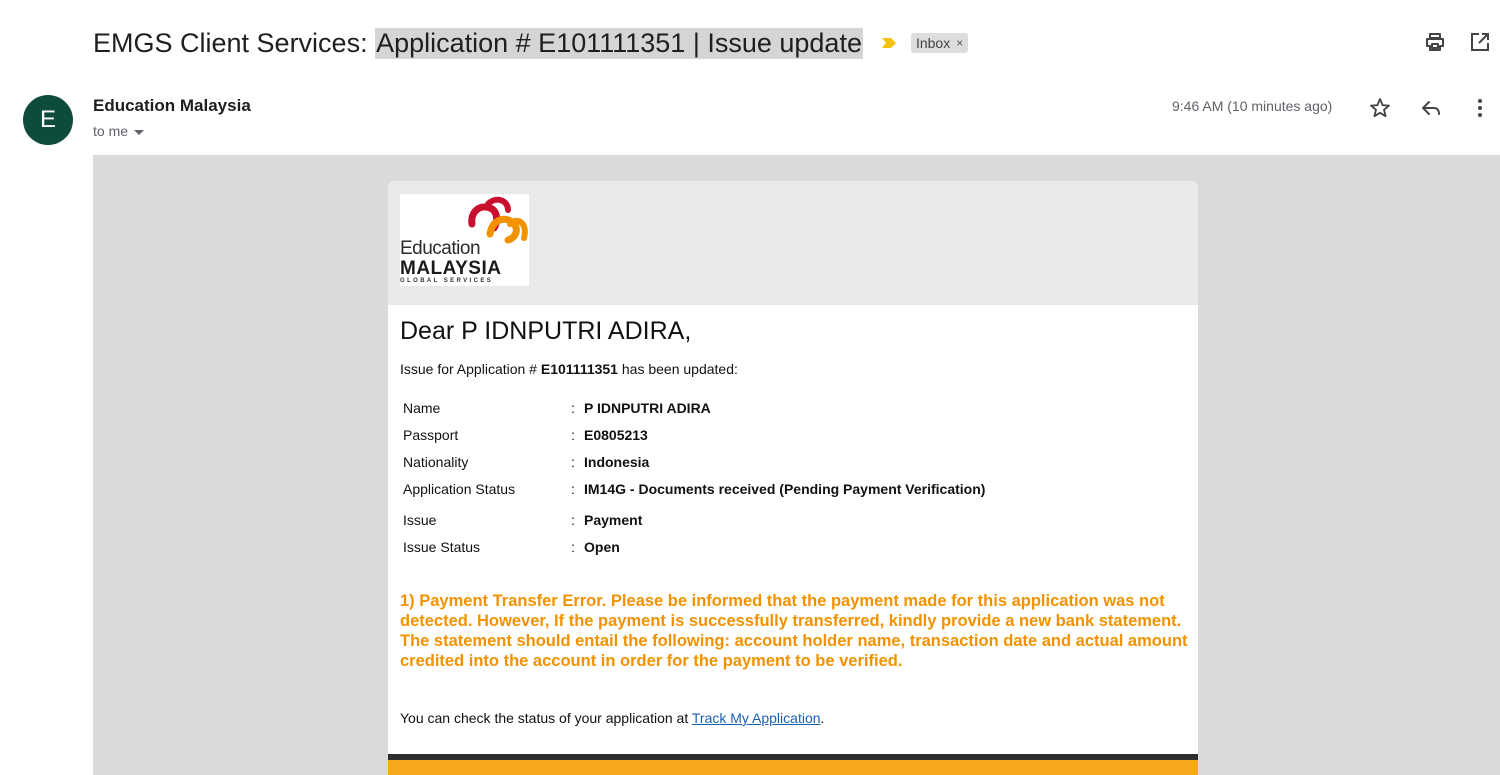 This screenshot has height=775, width=1500. I want to click on detail-value: P IDNPUTRI ADIRA, so click(647, 407).